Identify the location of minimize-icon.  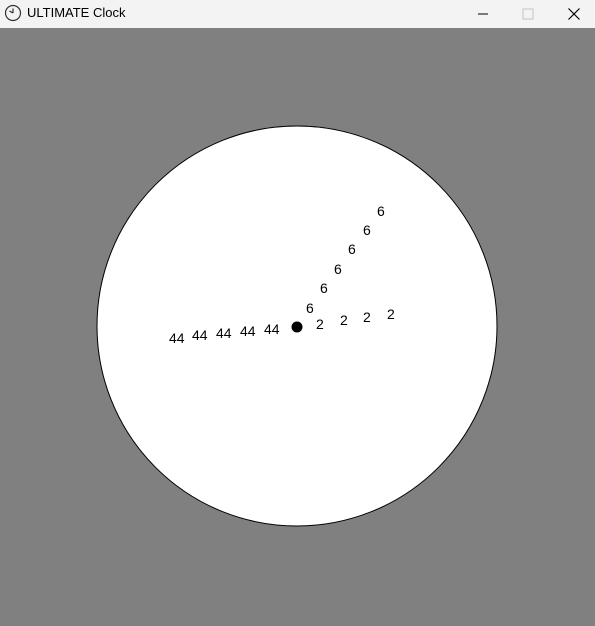
(483, 14).